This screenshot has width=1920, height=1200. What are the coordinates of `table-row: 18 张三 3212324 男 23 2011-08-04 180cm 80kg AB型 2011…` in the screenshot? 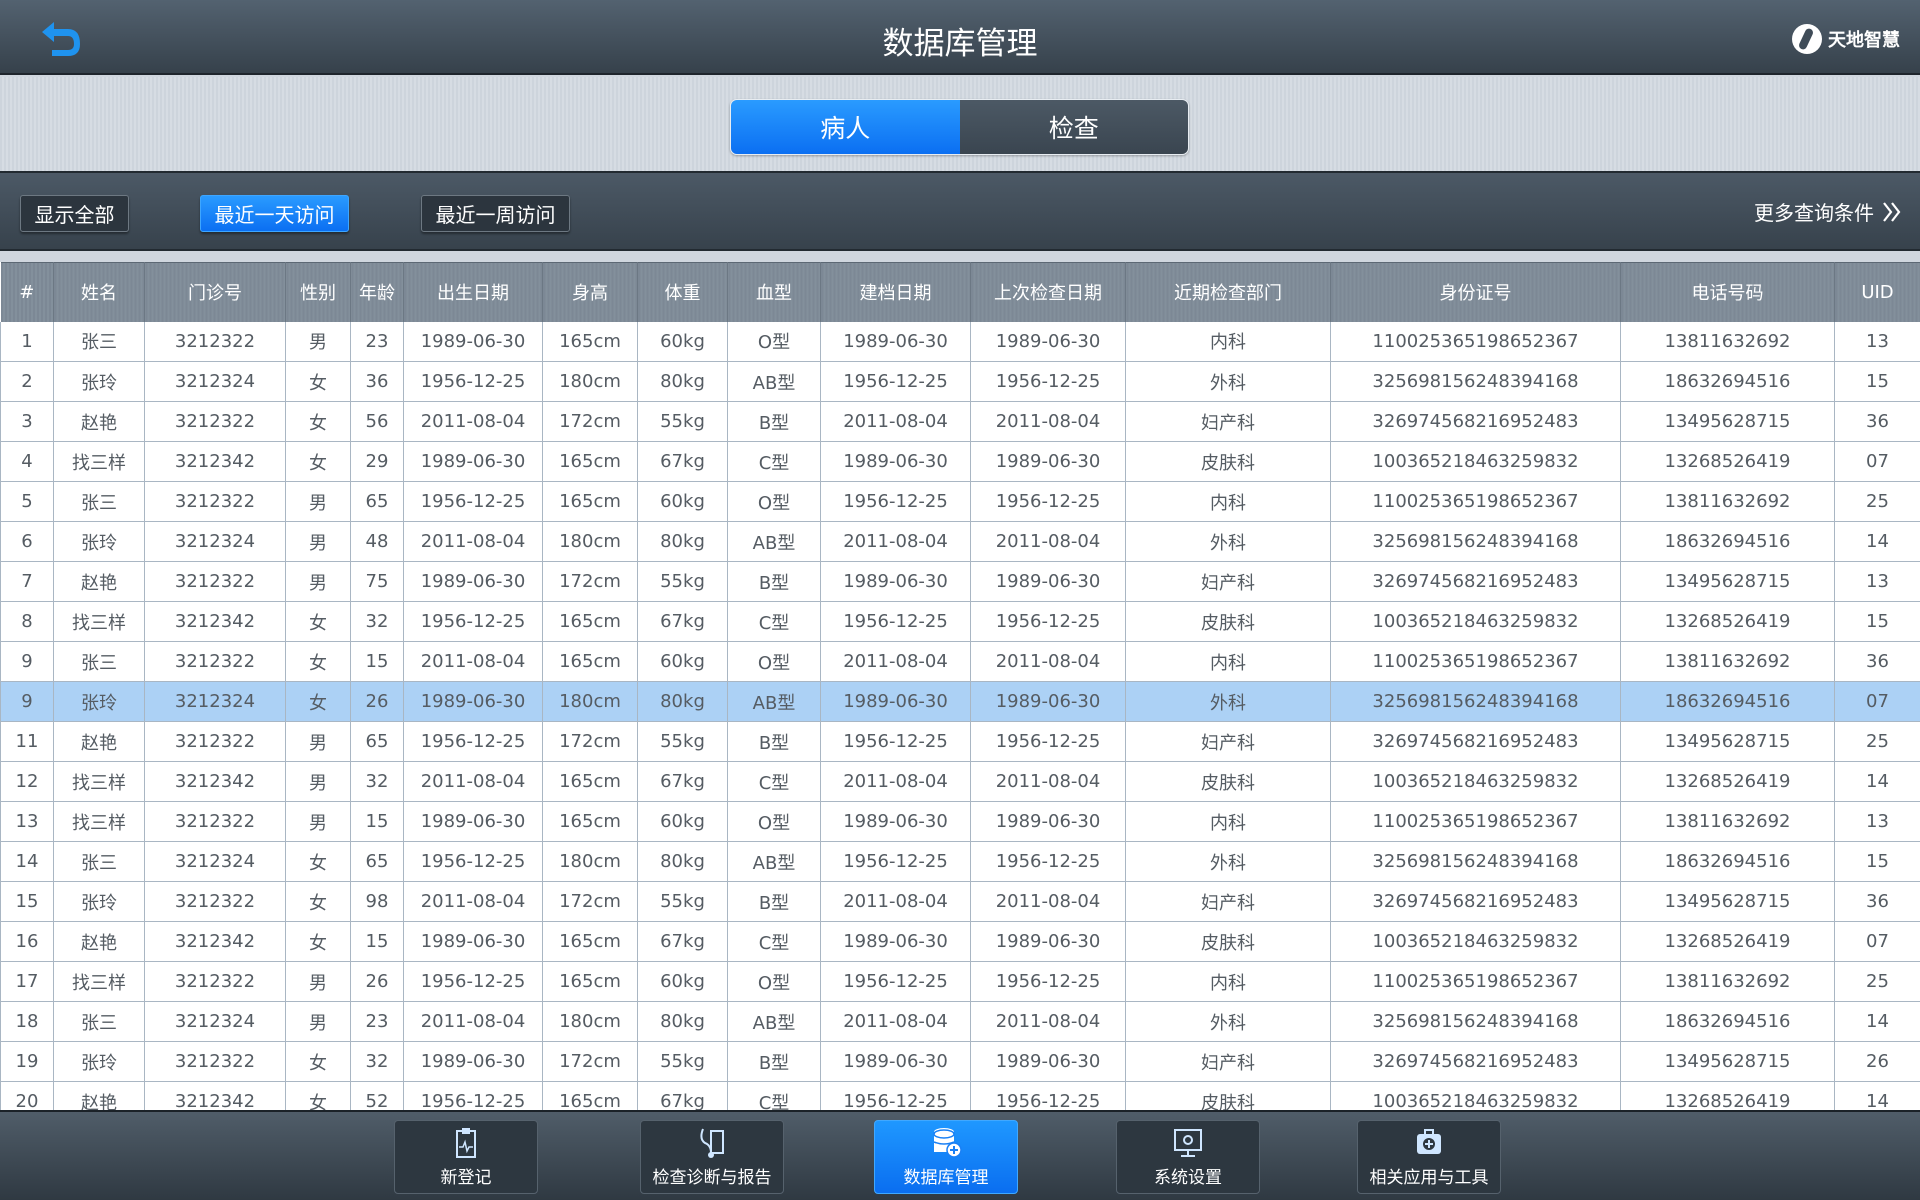 It's located at (960, 1021).